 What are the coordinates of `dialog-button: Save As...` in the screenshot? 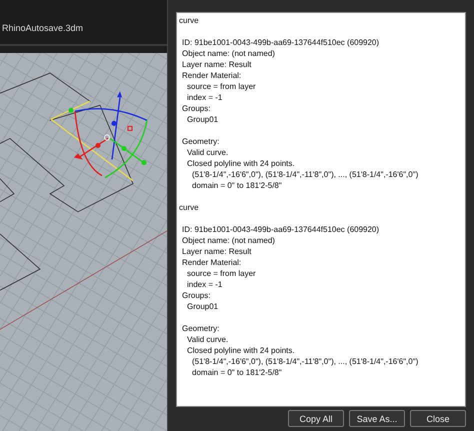 It's located at (377, 418).